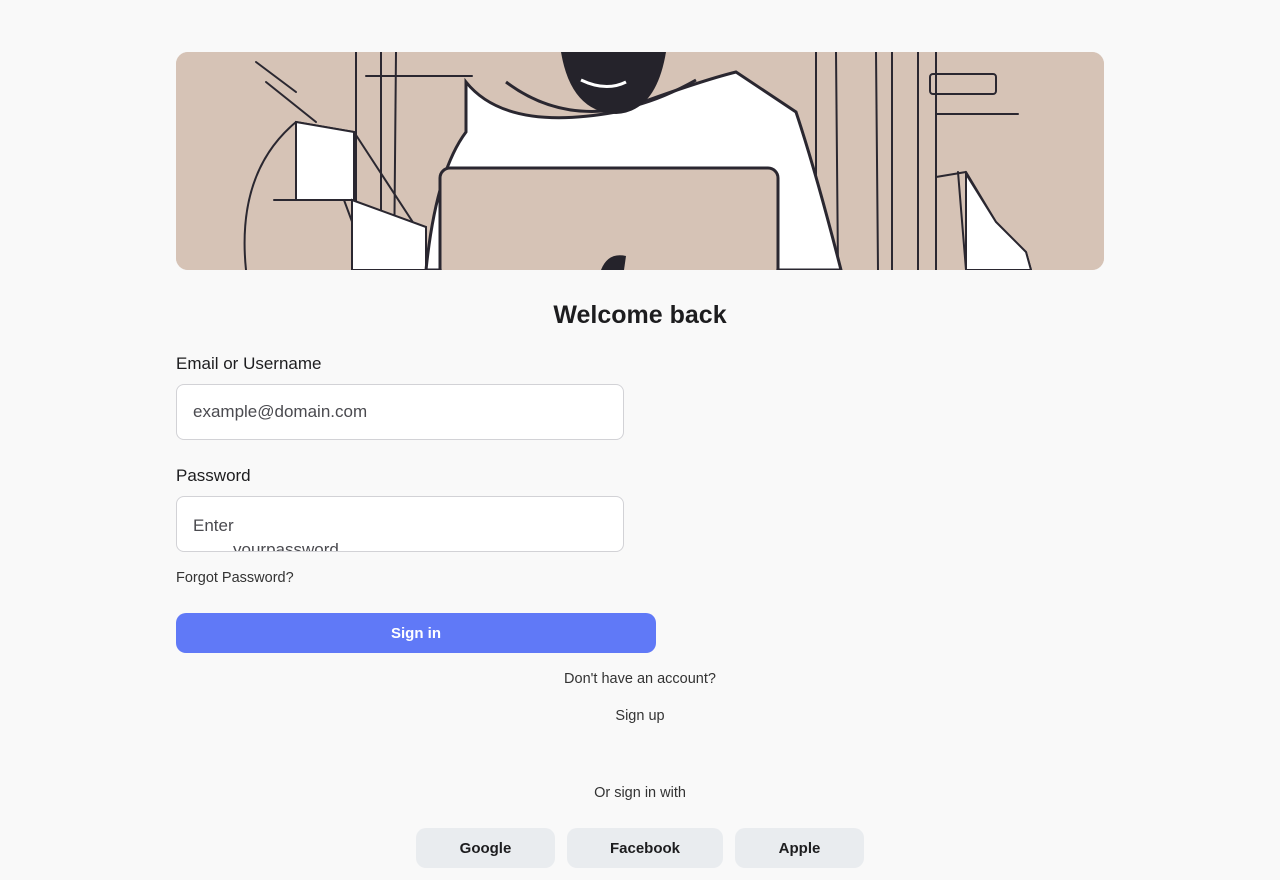  Describe the element at coordinates (640, 716) in the screenshot. I see `sign-up-link: Sign up` at that location.